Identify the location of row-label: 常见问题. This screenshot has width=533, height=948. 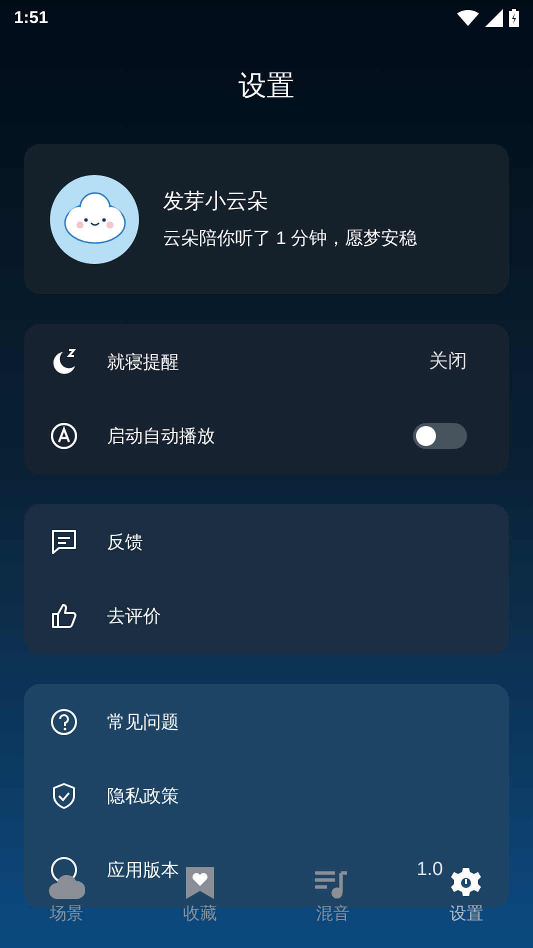
(143, 722).